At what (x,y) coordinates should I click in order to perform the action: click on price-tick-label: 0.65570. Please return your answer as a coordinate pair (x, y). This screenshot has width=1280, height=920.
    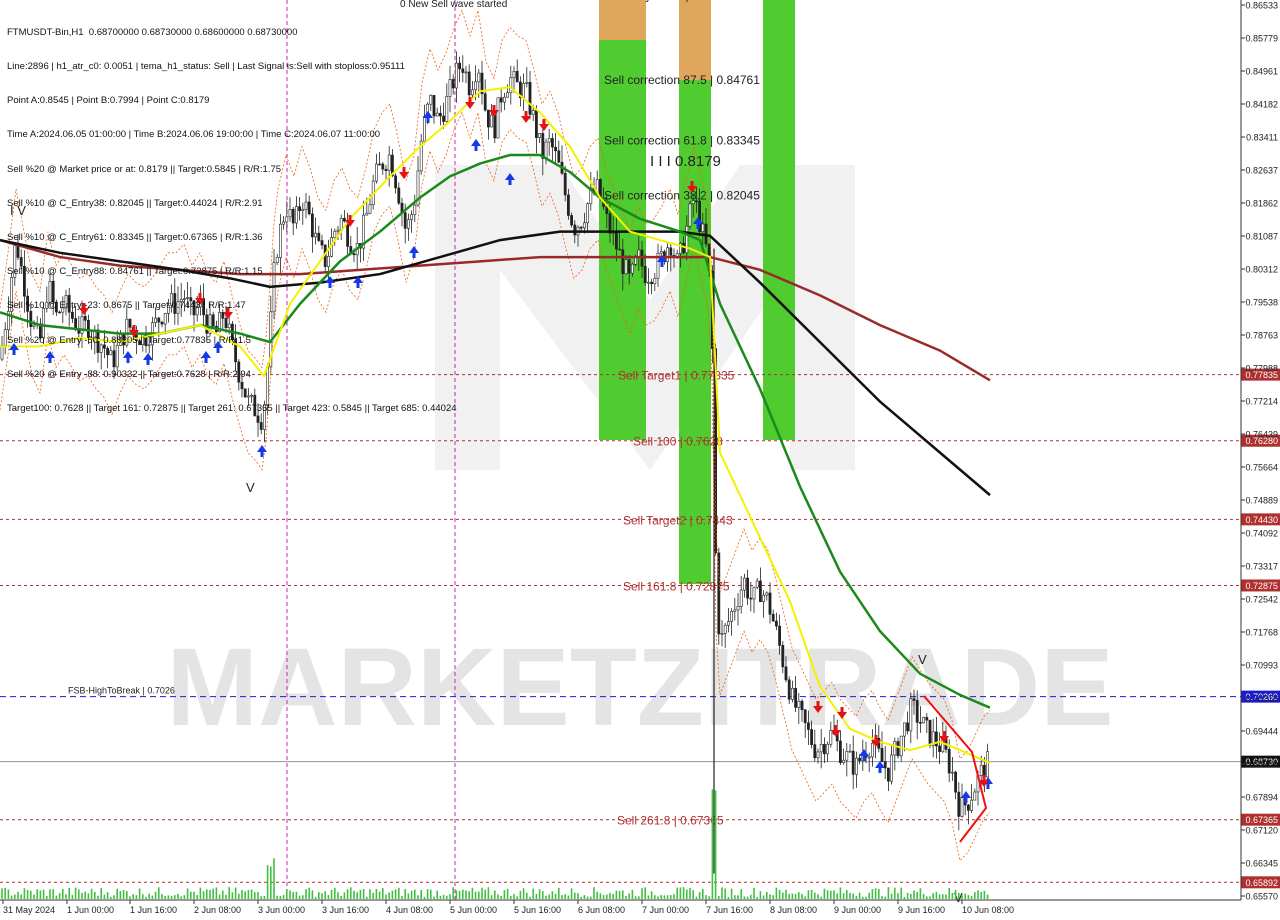
    Looking at the image, I should click on (1261, 897).